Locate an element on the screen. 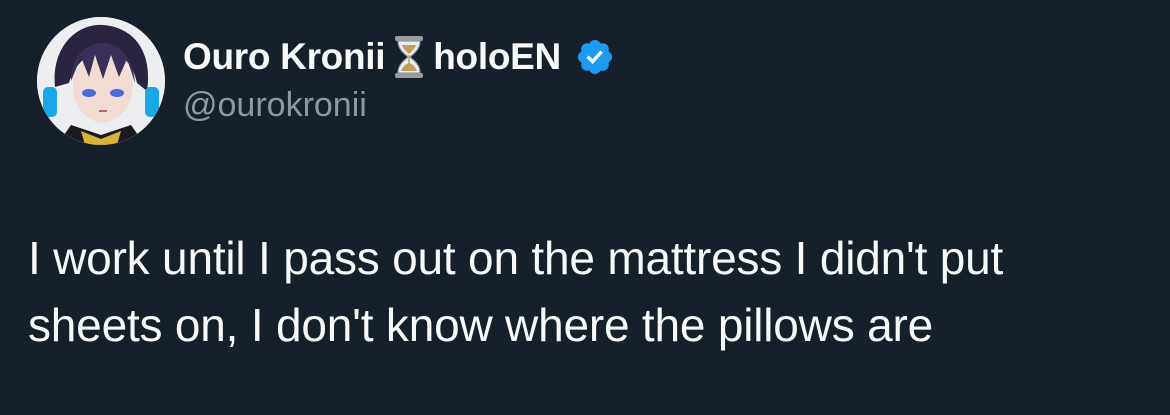 This screenshot has width=1170, height=415. avatar-image is located at coordinates (101, 81).